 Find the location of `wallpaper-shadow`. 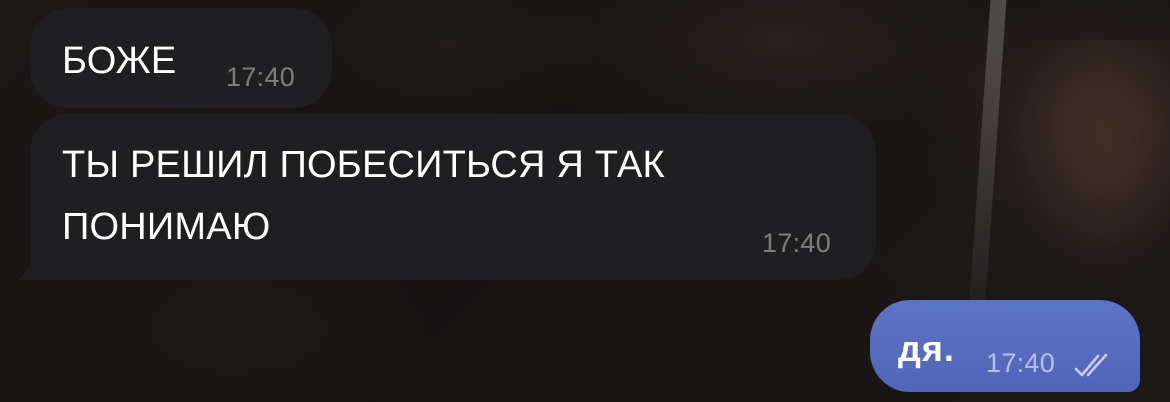

wallpaper-shadow is located at coordinates (1090, 170).